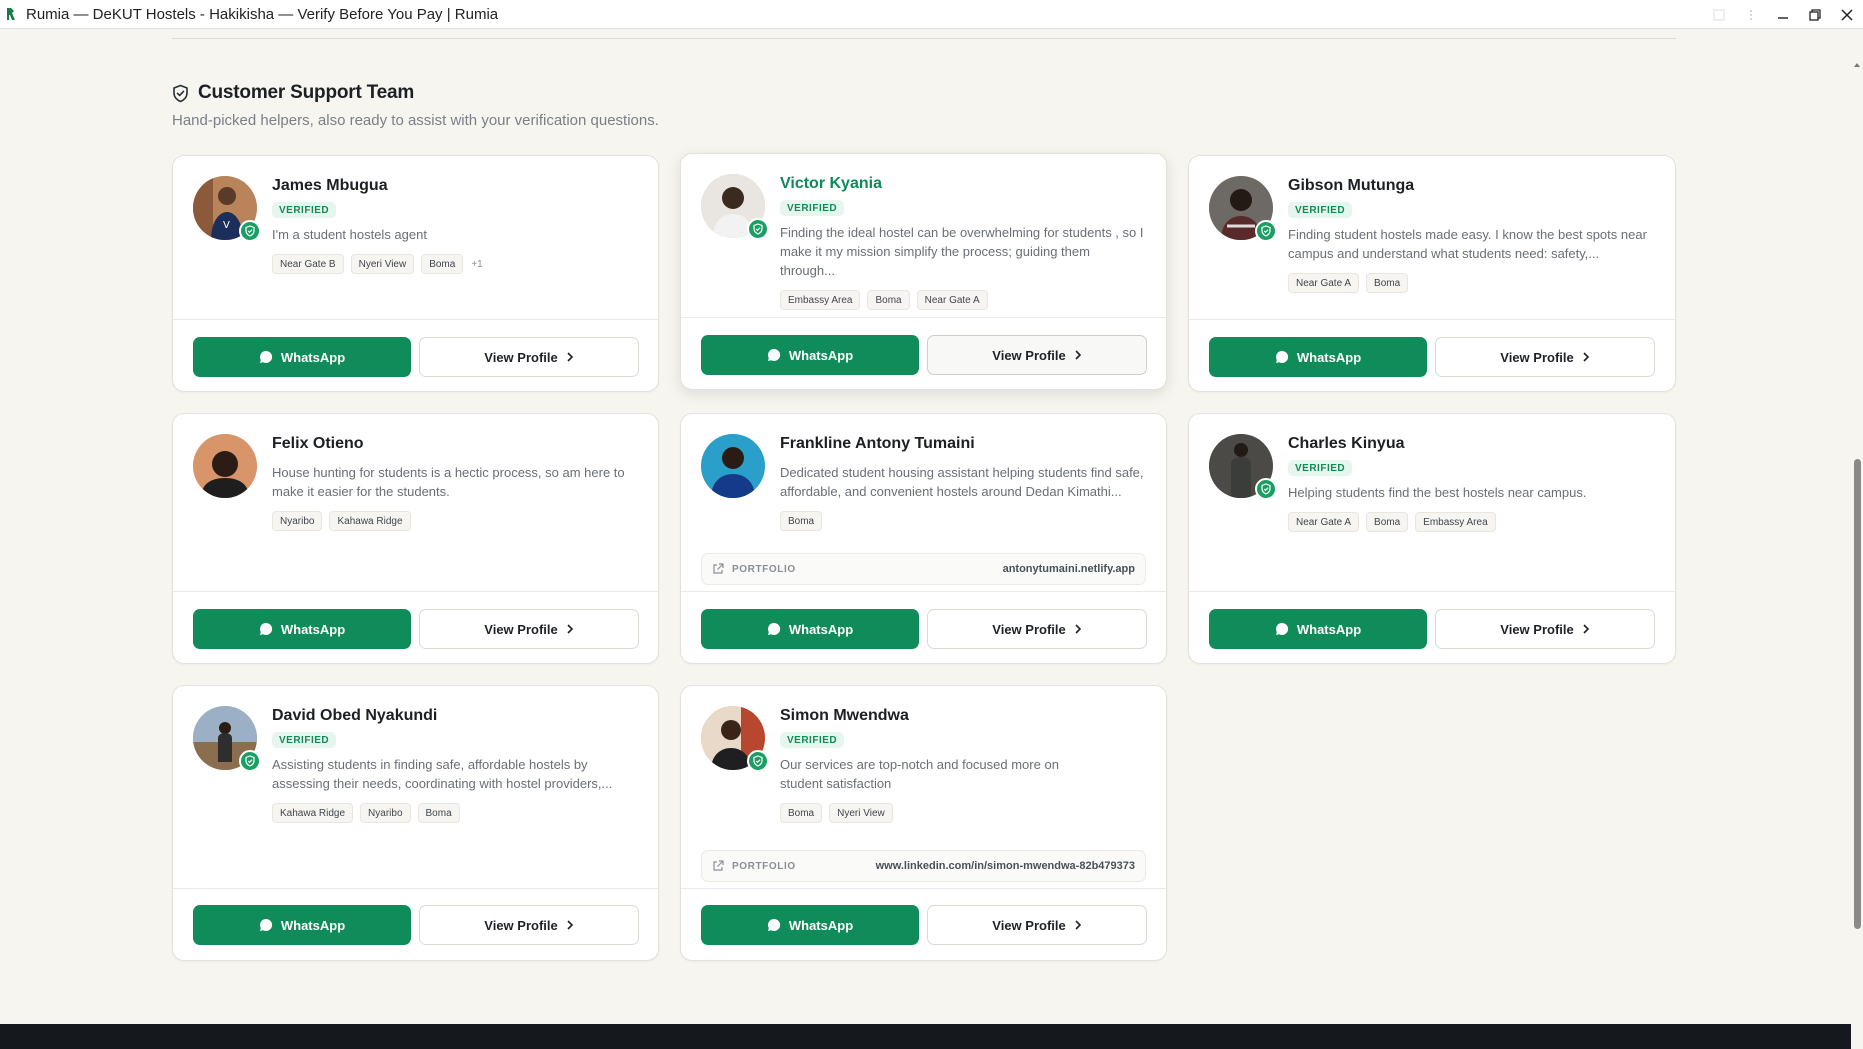 The width and height of the screenshot is (1863, 1049). I want to click on minimize-icon, so click(1783, 14).